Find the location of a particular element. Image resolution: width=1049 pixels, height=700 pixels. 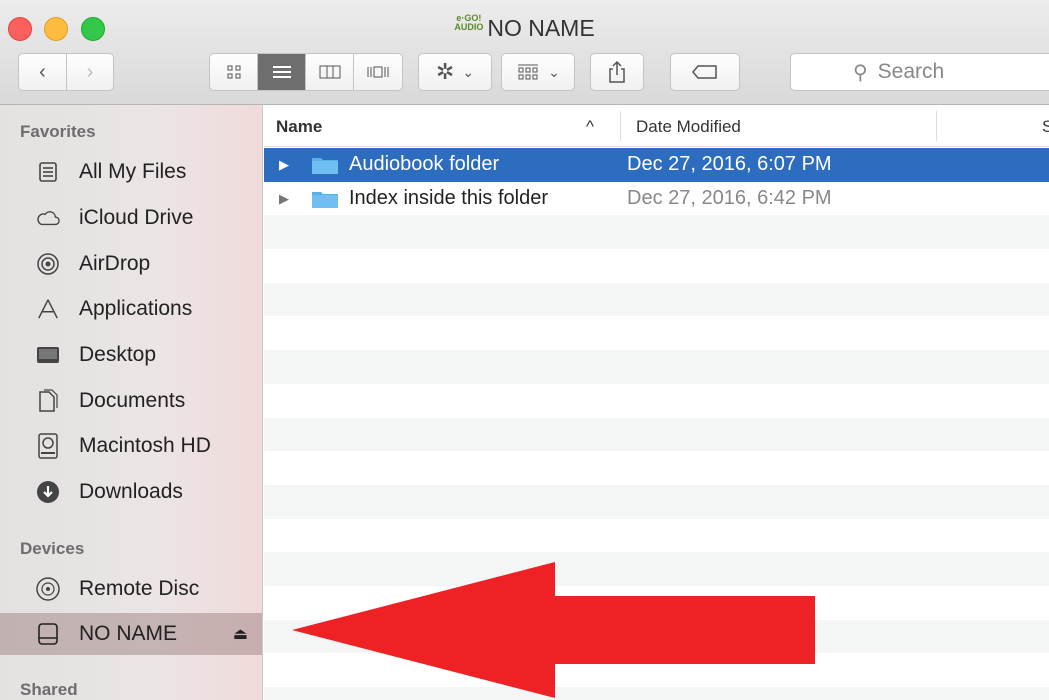

sidebar-item-all-my-files: All My Files is located at coordinates (131, 172).